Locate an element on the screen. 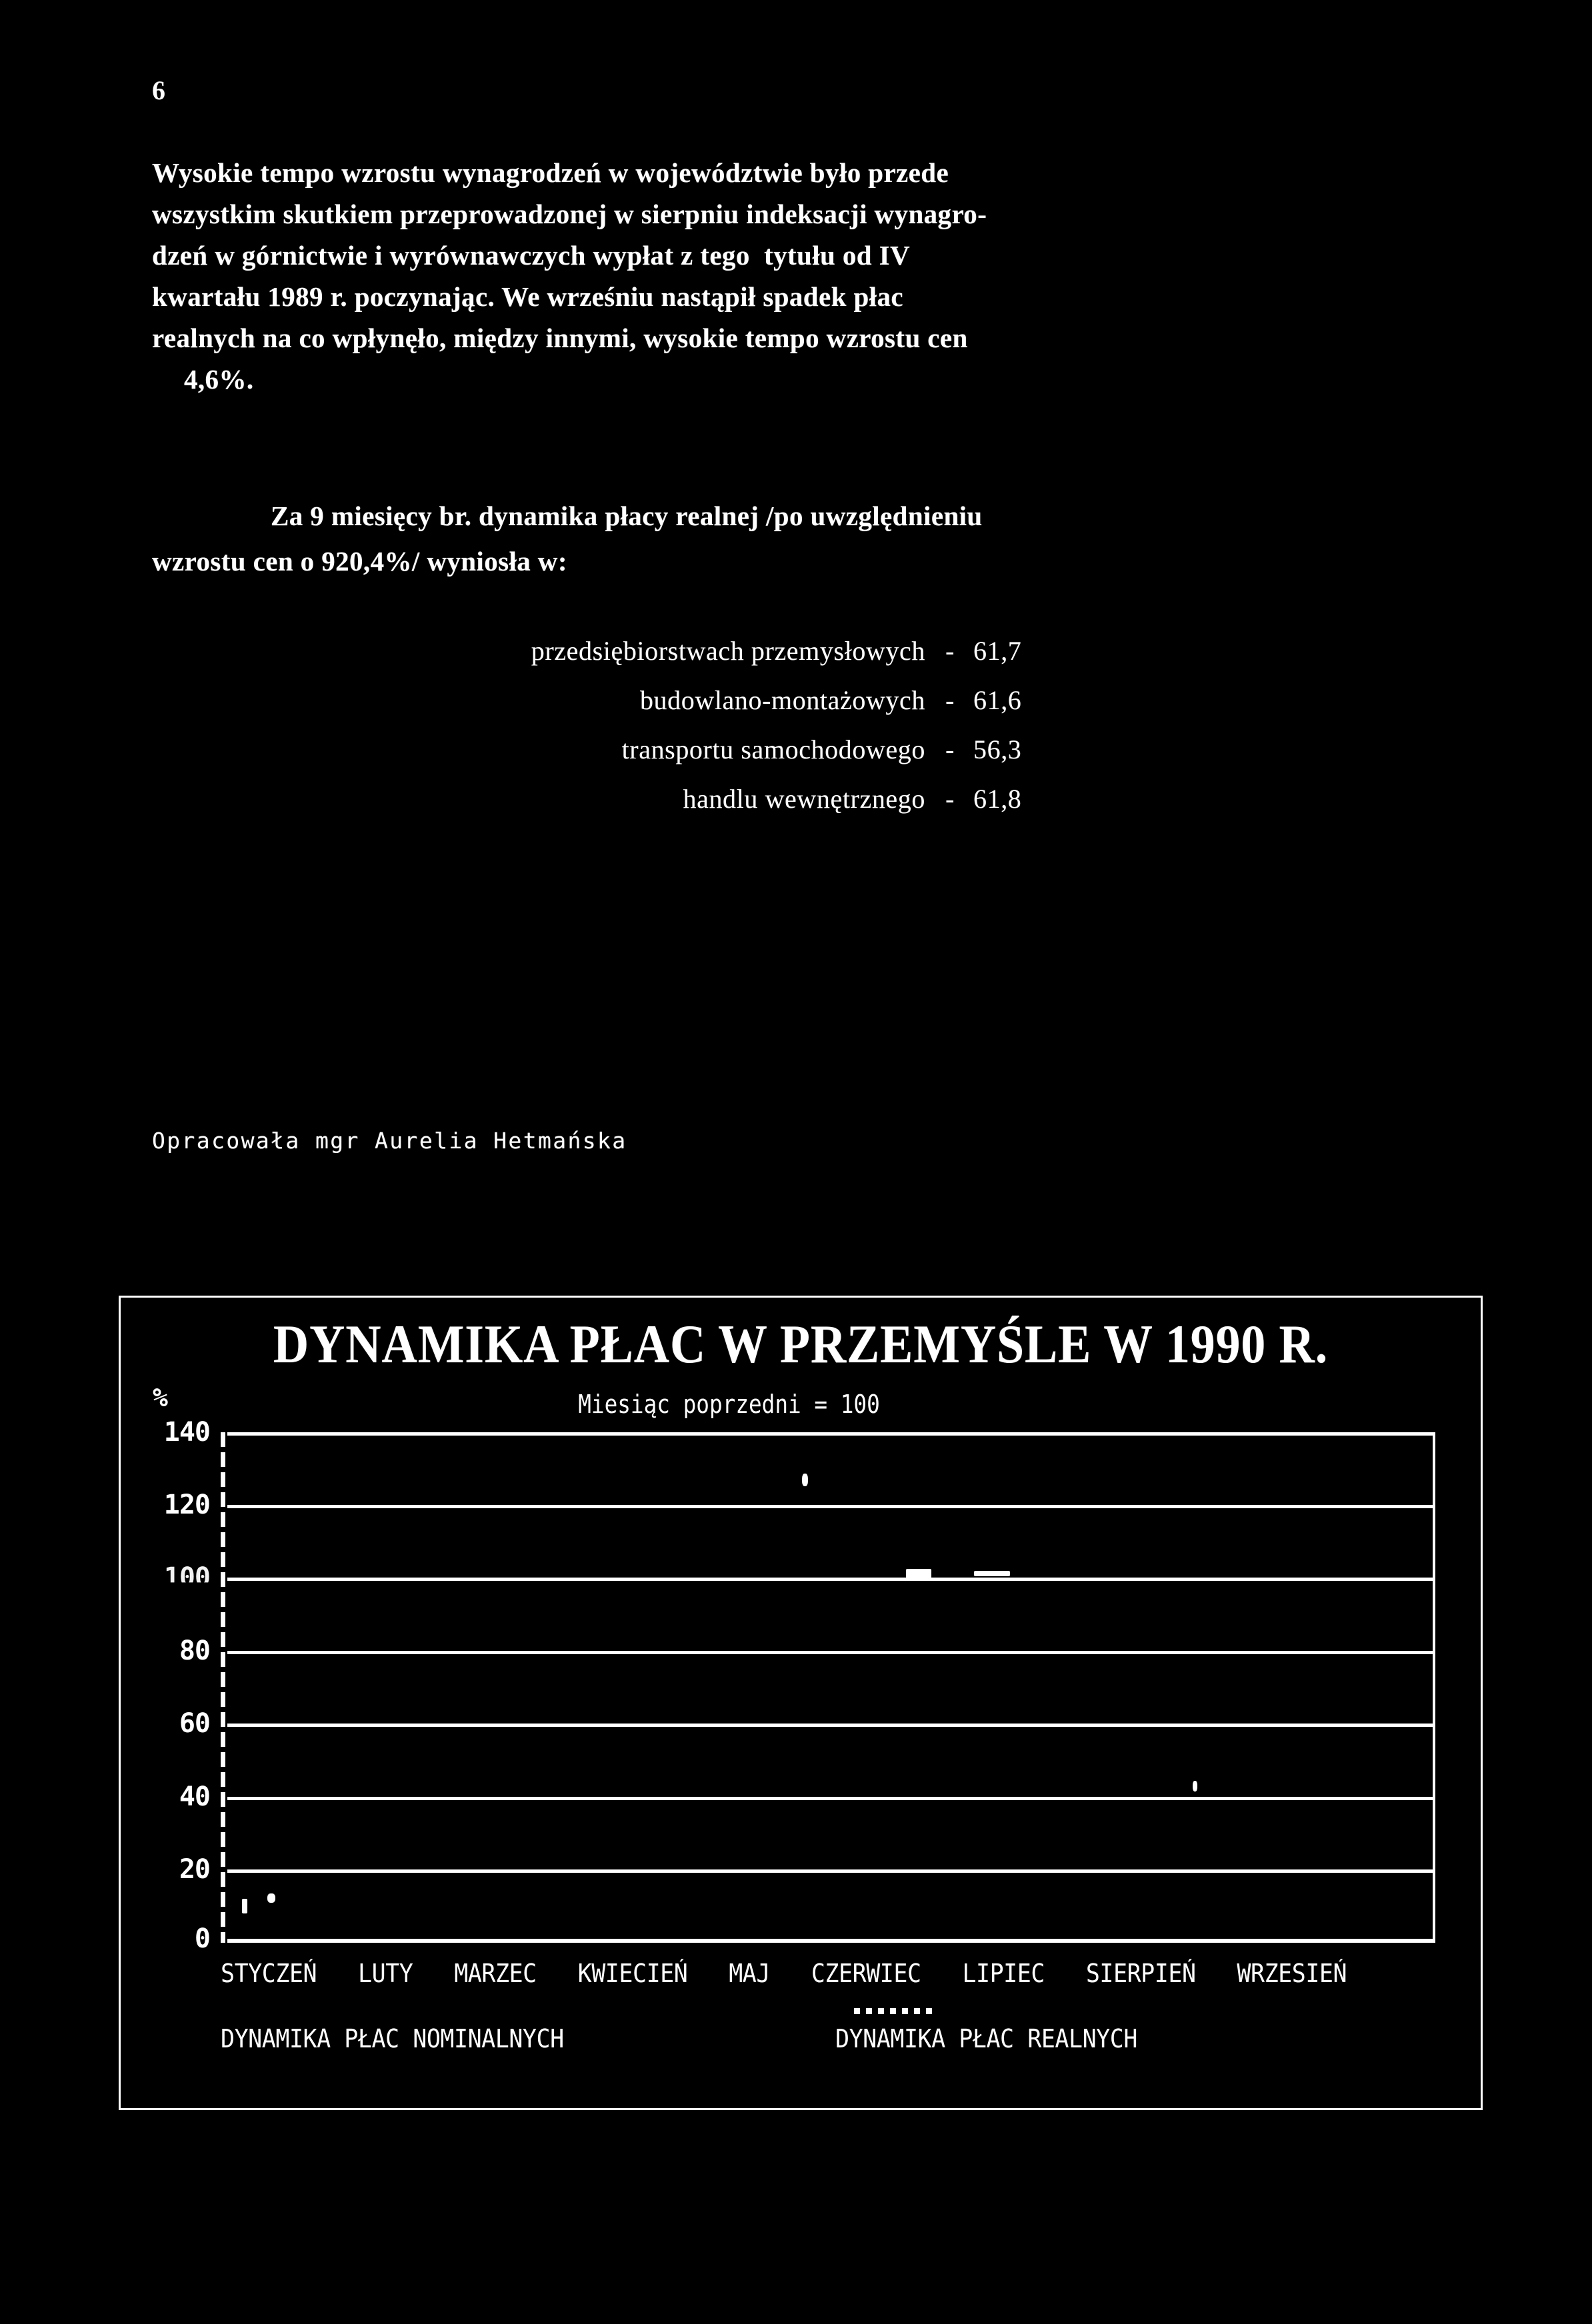 Image resolution: width=1592 pixels, height=2324 pixels. page-number: 6 is located at coordinates (159, 90).